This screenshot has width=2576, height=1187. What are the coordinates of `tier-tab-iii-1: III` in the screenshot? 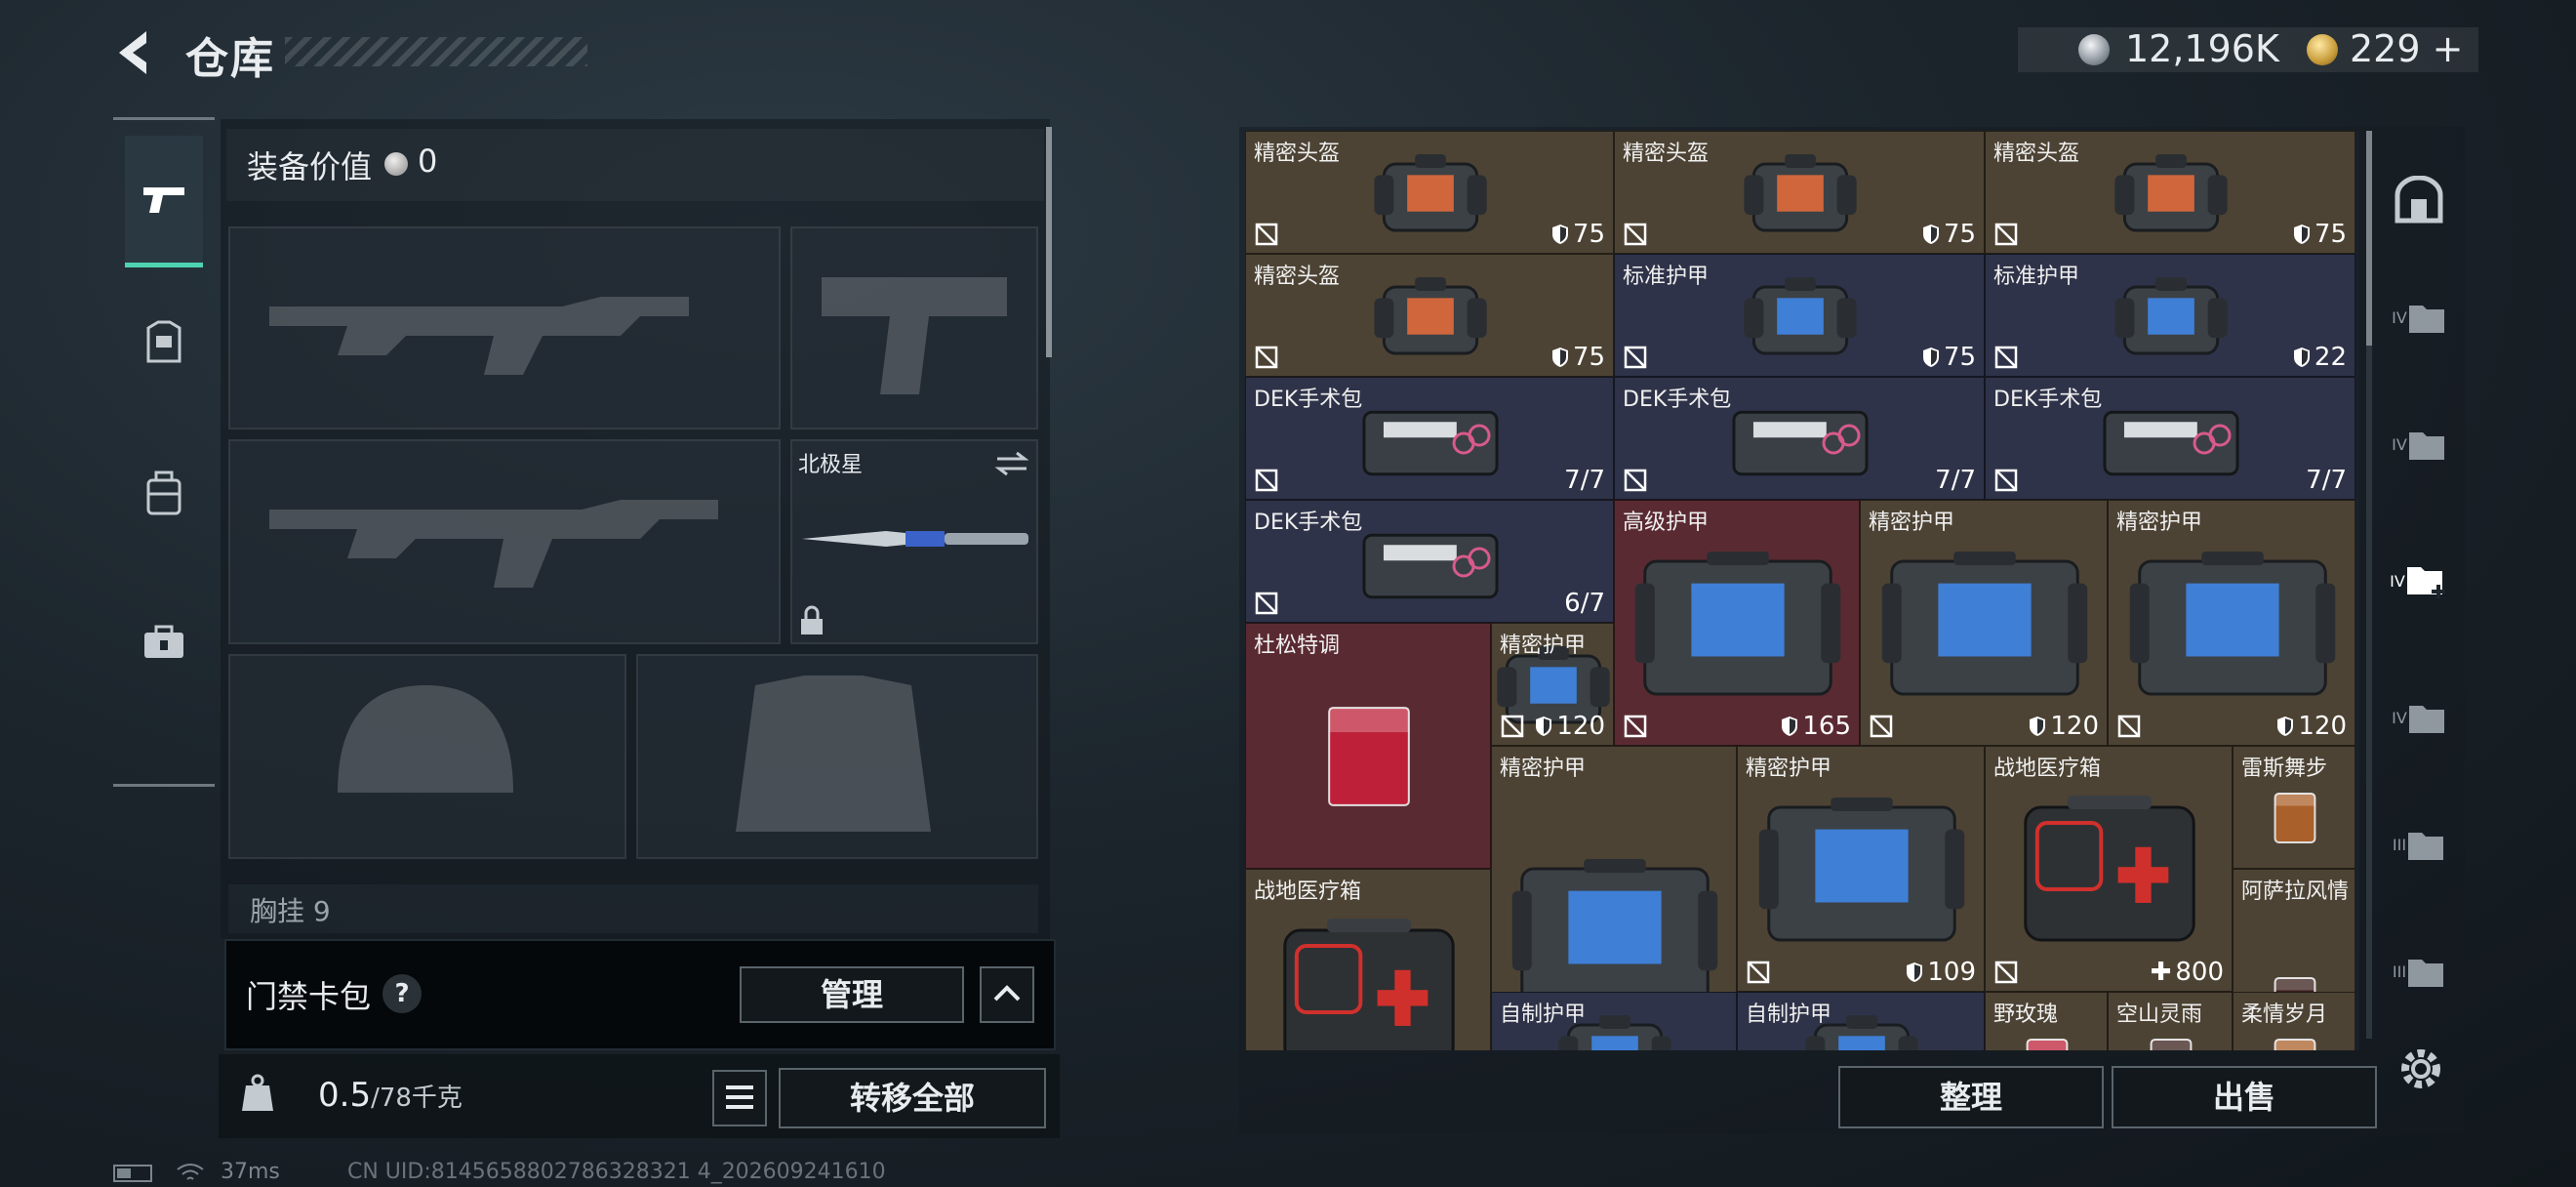 It's located at (2419, 844).